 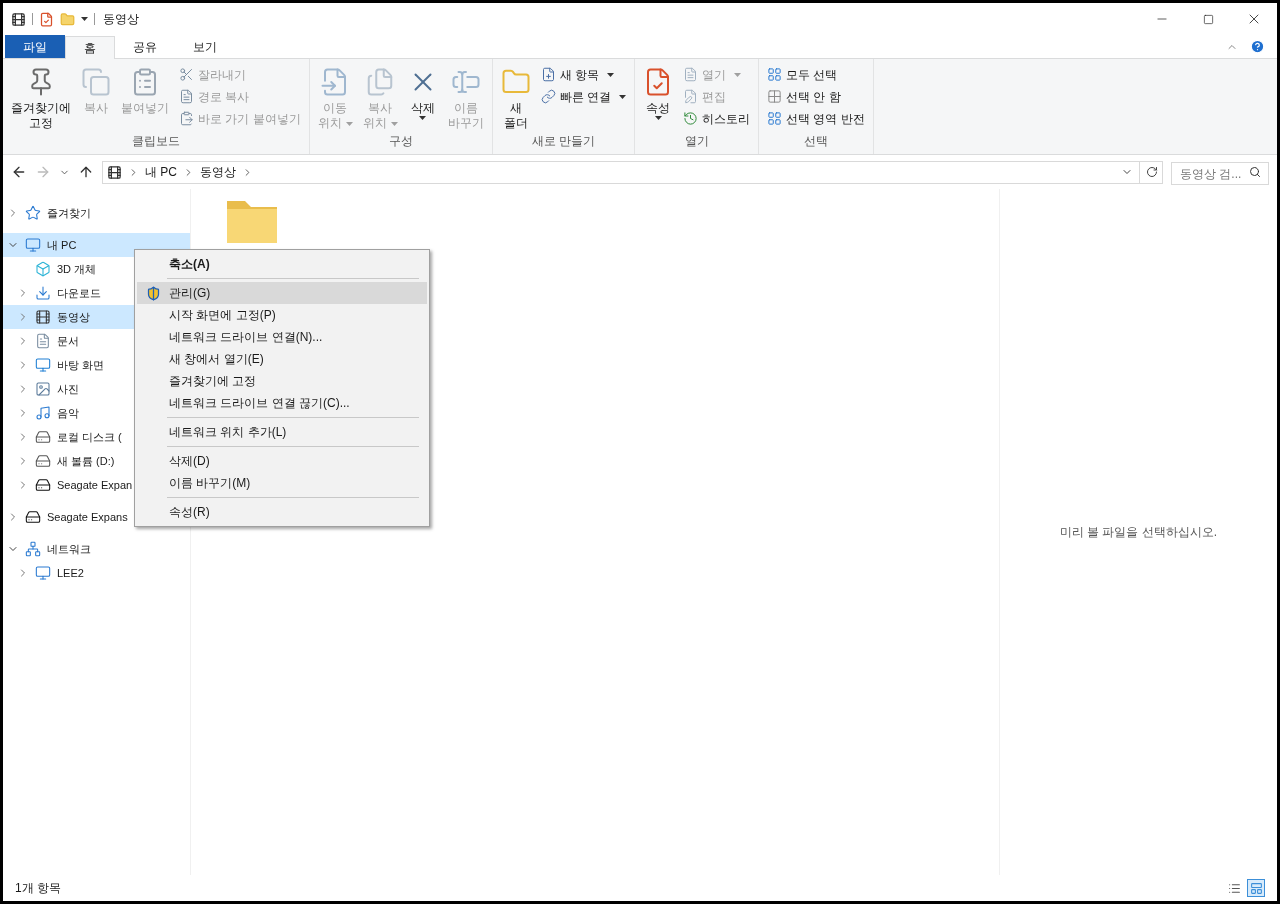 What do you see at coordinates (815, 141) in the screenshot?
I see `ribbon-group-label: 선택` at bounding box center [815, 141].